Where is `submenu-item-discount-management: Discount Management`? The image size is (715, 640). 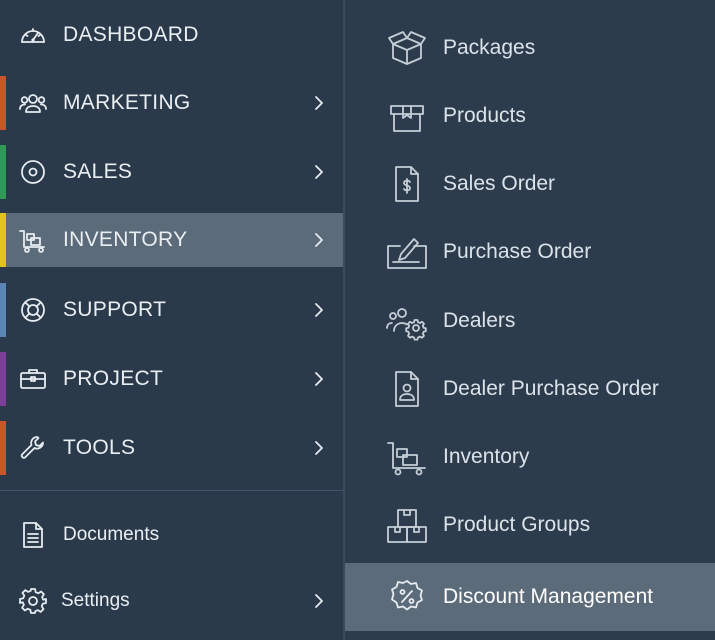
submenu-item-discount-management: Discount Management is located at coordinates (530, 597).